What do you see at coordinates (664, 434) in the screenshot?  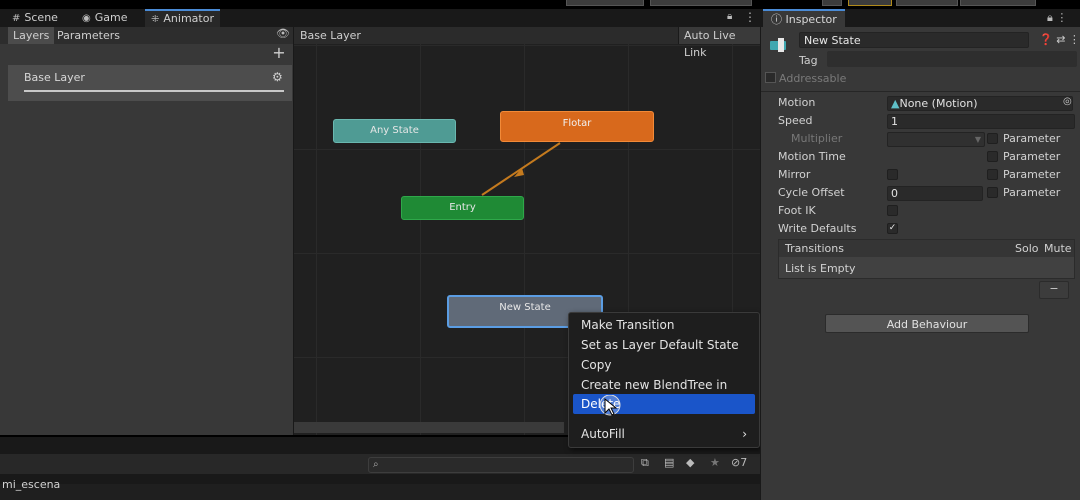 I see `menu-item-autofill: AutoFill ›` at bounding box center [664, 434].